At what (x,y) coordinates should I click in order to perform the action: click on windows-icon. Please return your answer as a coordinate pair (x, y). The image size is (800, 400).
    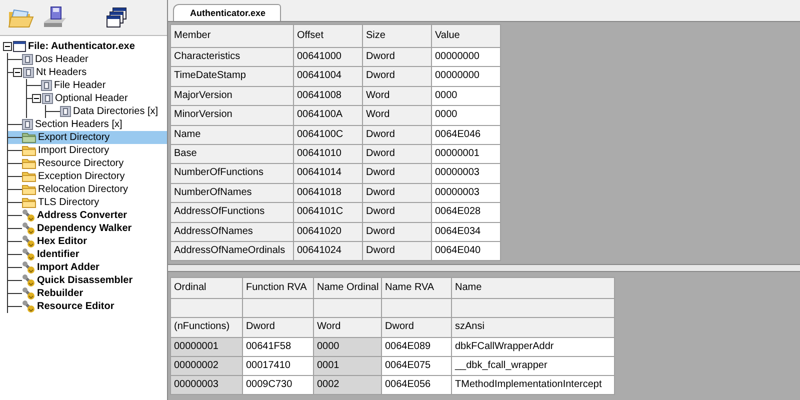
    Looking at the image, I should click on (117, 17).